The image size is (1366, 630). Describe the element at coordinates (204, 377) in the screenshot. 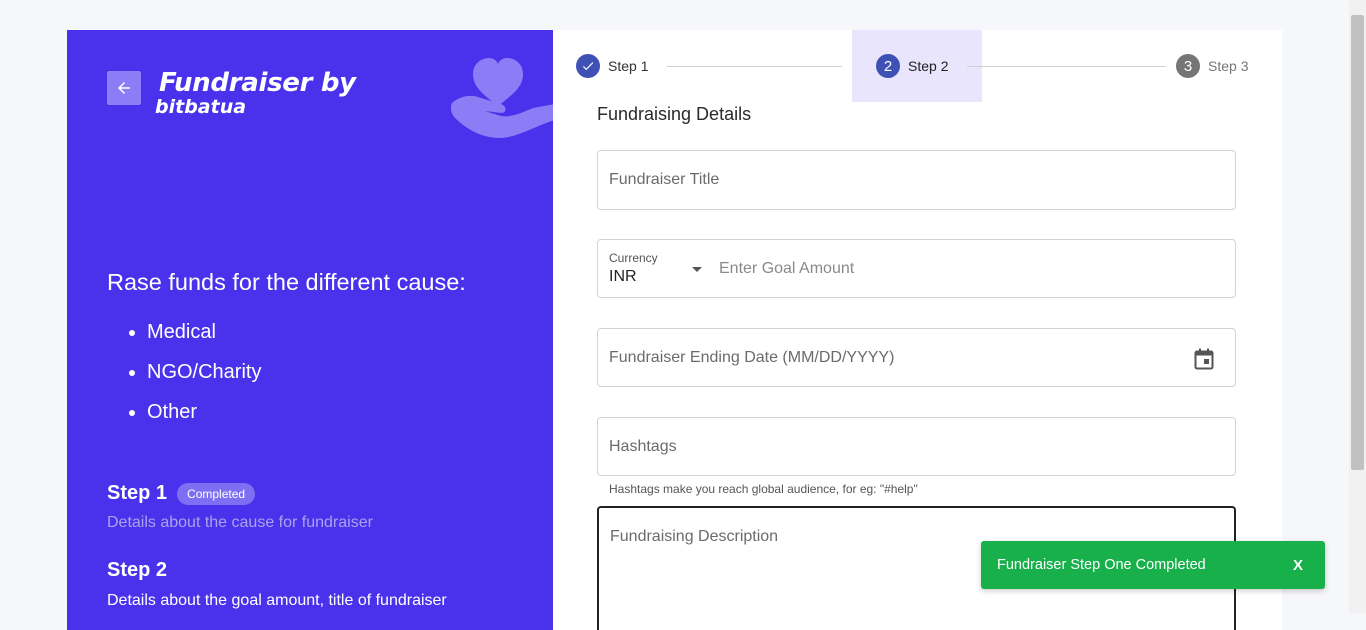

I see `cause-item: NGO/Charity` at that location.